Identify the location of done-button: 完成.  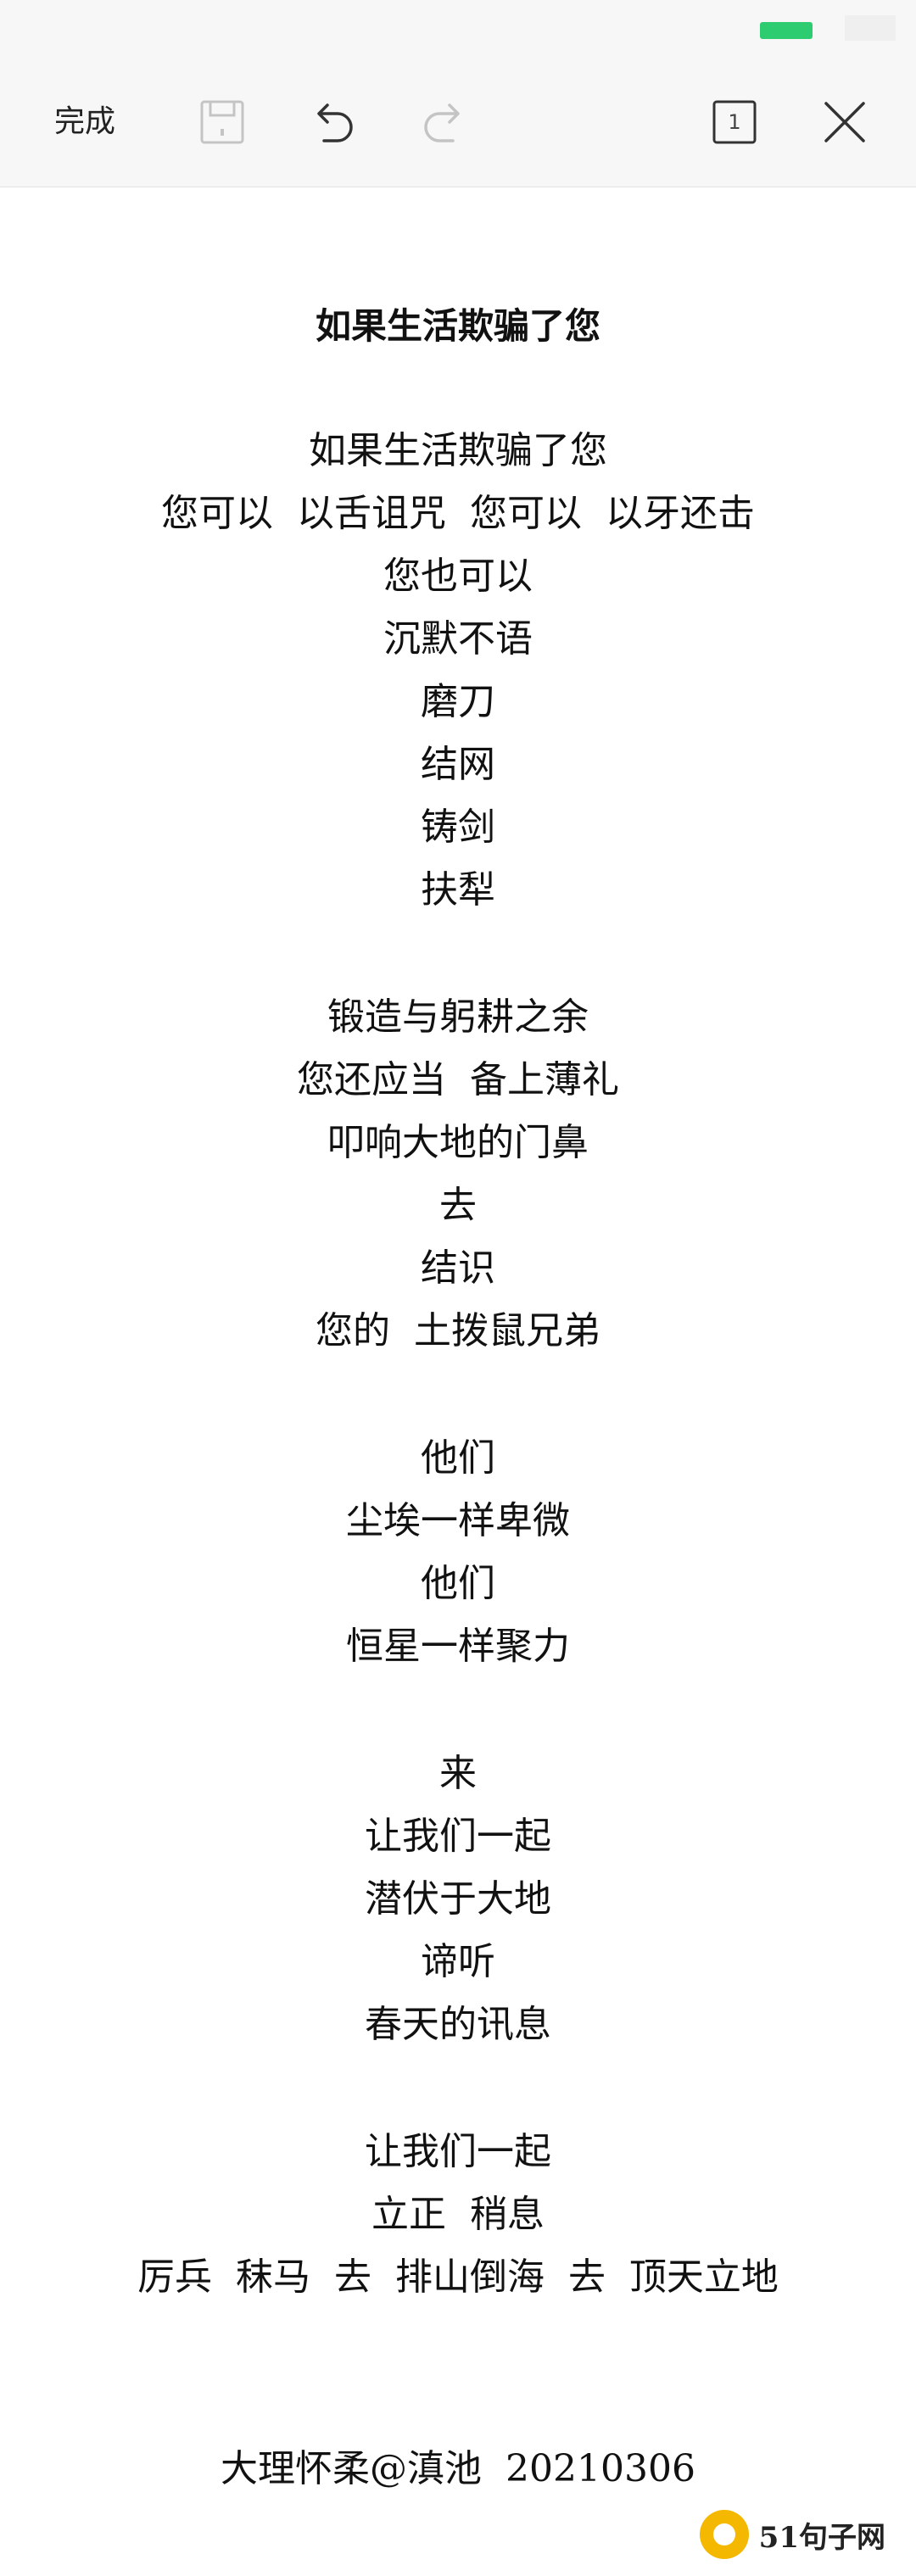
(84, 122).